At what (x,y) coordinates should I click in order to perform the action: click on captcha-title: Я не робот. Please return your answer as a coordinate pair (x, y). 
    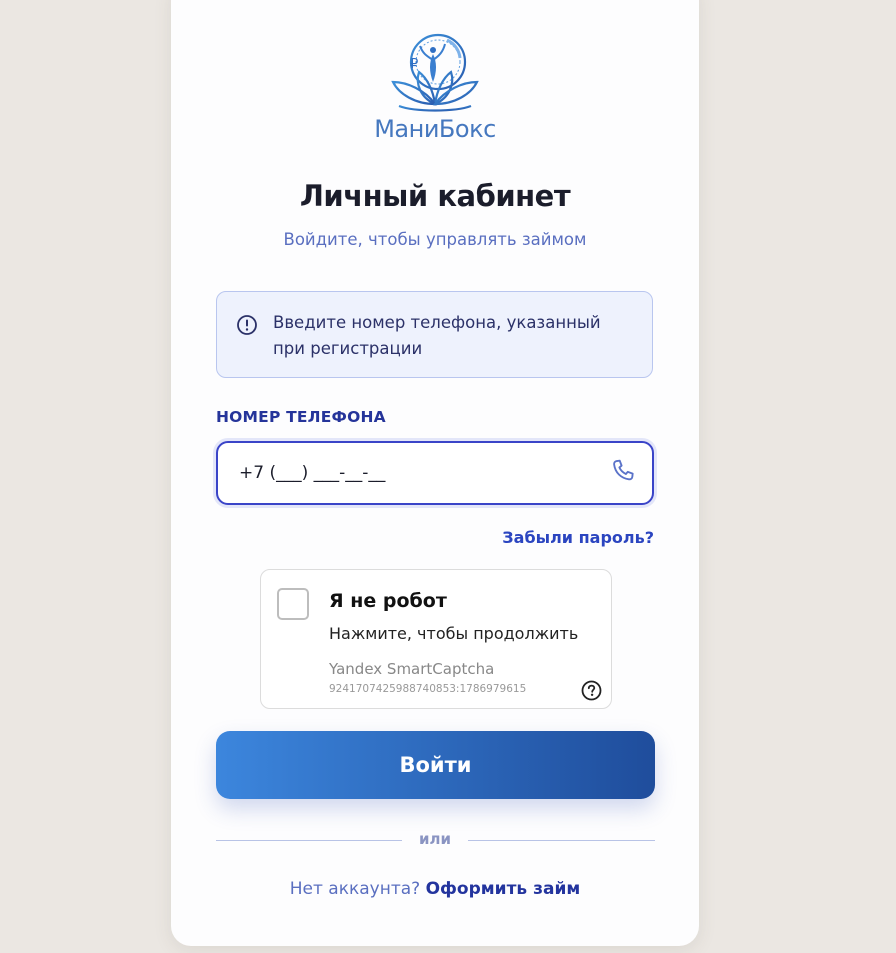
    Looking at the image, I should click on (388, 601).